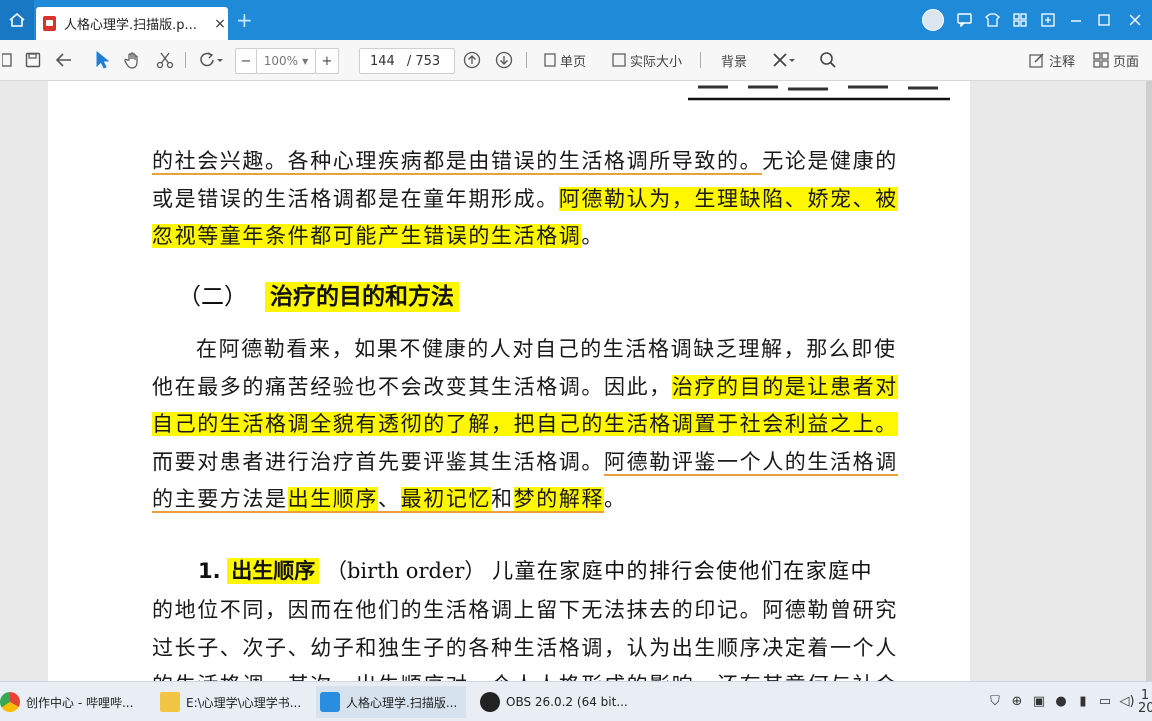 The height and width of the screenshot is (721, 1152). Describe the element at coordinates (330, 702) in the screenshot. I see `reader-icon` at that location.